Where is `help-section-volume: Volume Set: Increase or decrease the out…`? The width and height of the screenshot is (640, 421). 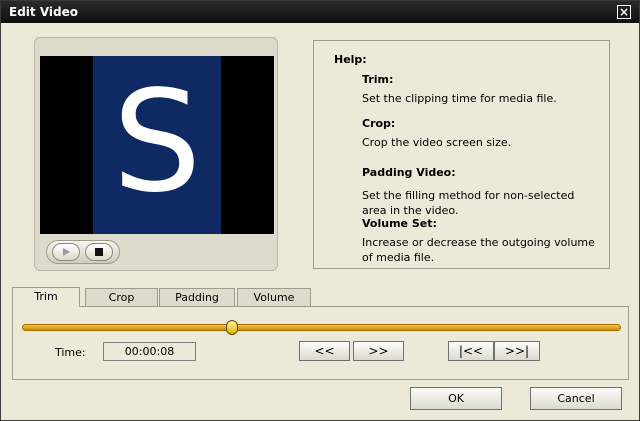 help-section-volume: Volume Set: Increase or decrease the out… is located at coordinates (482, 241).